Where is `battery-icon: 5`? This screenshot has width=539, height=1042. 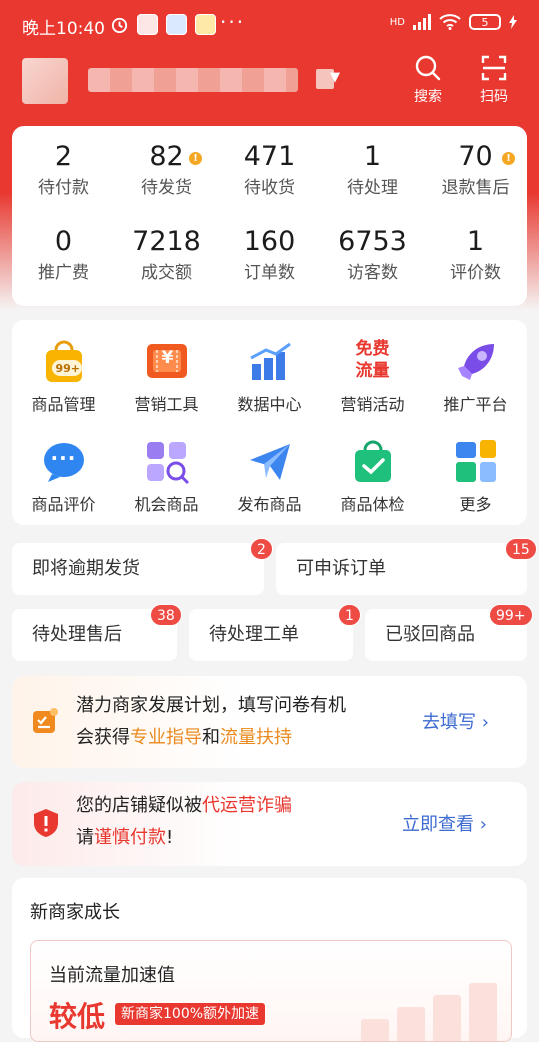 battery-icon: 5 is located at coordinates (485, 22).